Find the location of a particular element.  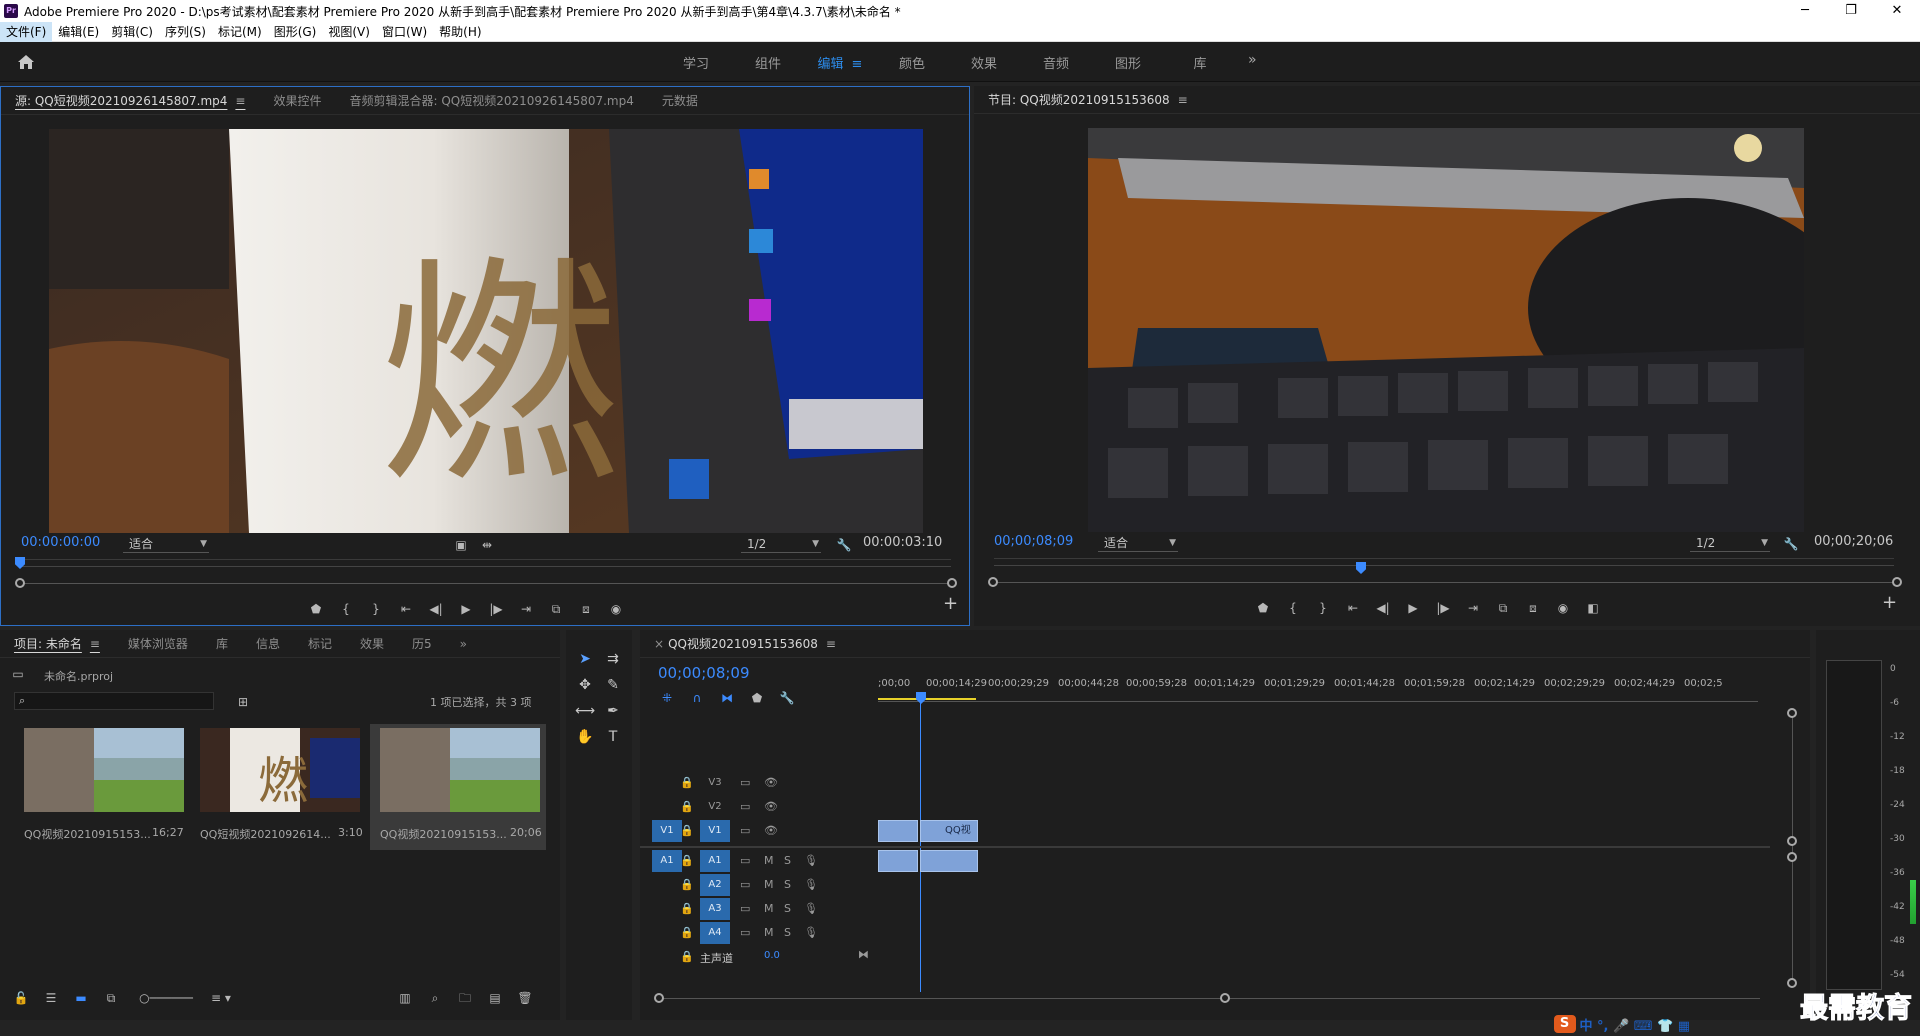

timeline-scroll-handle-right is located at coordinates (1225, 998).